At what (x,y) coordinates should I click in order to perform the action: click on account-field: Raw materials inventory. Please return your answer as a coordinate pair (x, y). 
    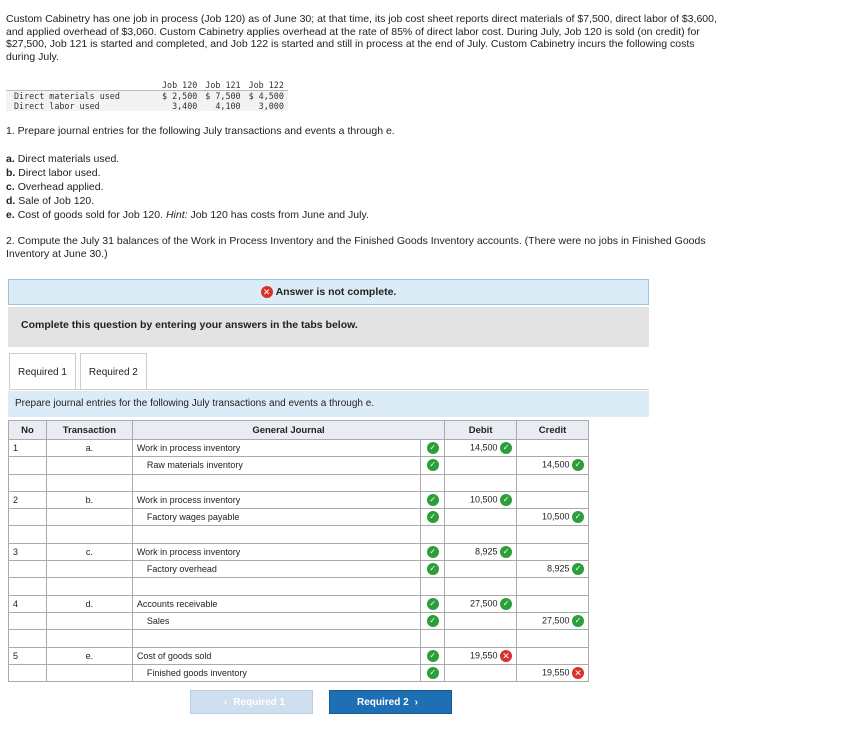
    Looking at the image, I should click on (190, 465).